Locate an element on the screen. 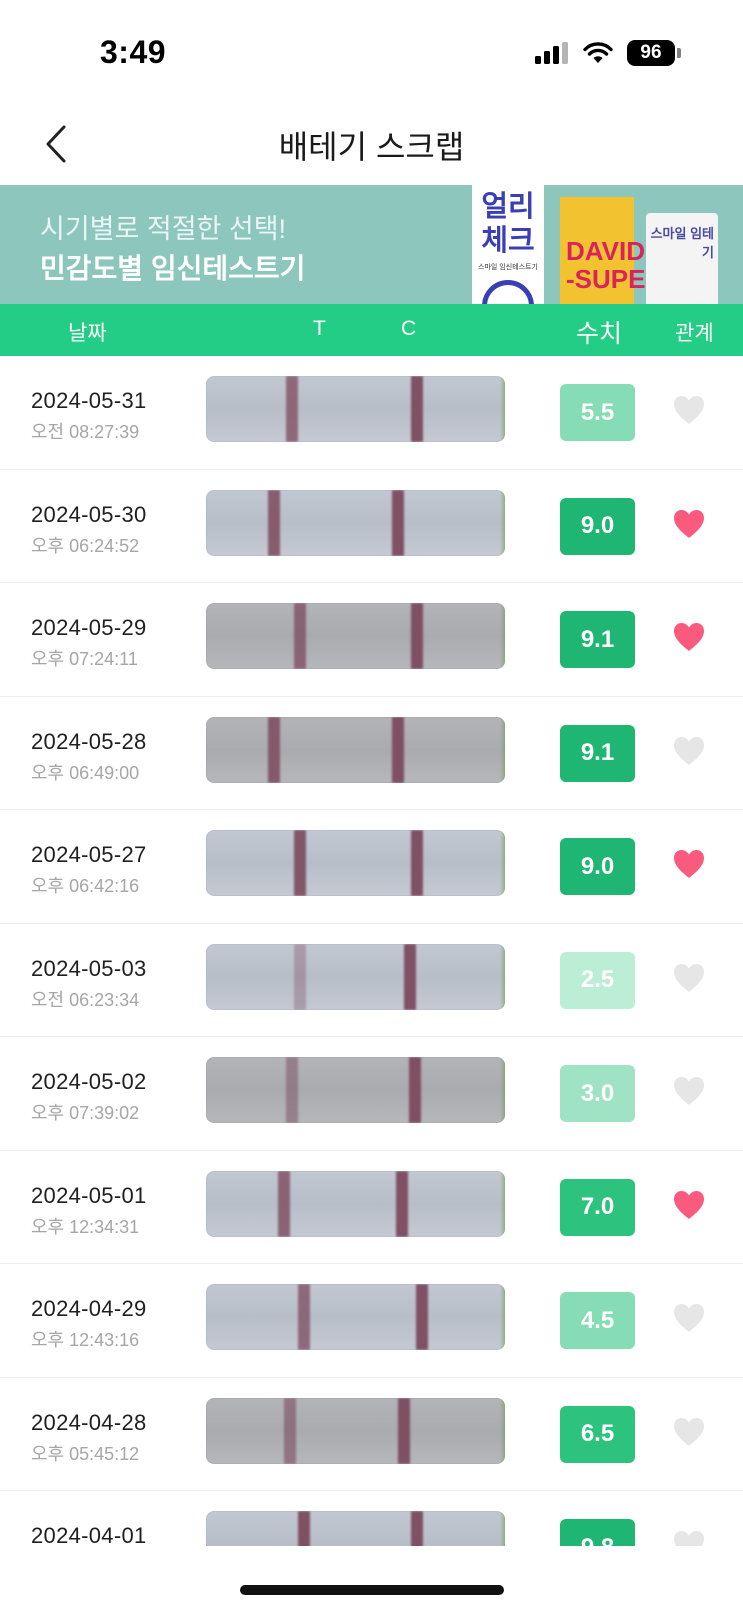 The image size is (743, 1611). record-row: 2024-05-03 오전 06:23:34 2.5 is located at coordinates (371, 980).